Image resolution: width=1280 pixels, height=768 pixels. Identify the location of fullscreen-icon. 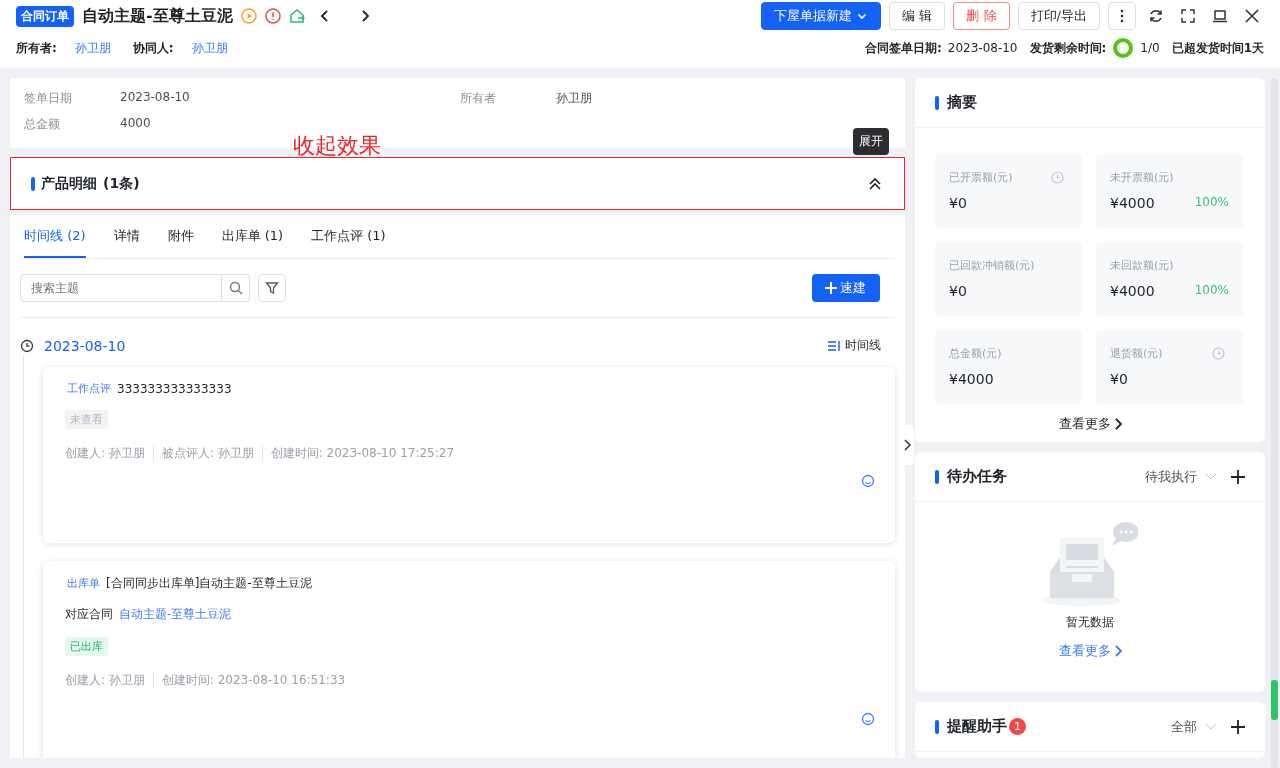
(1188, 16).